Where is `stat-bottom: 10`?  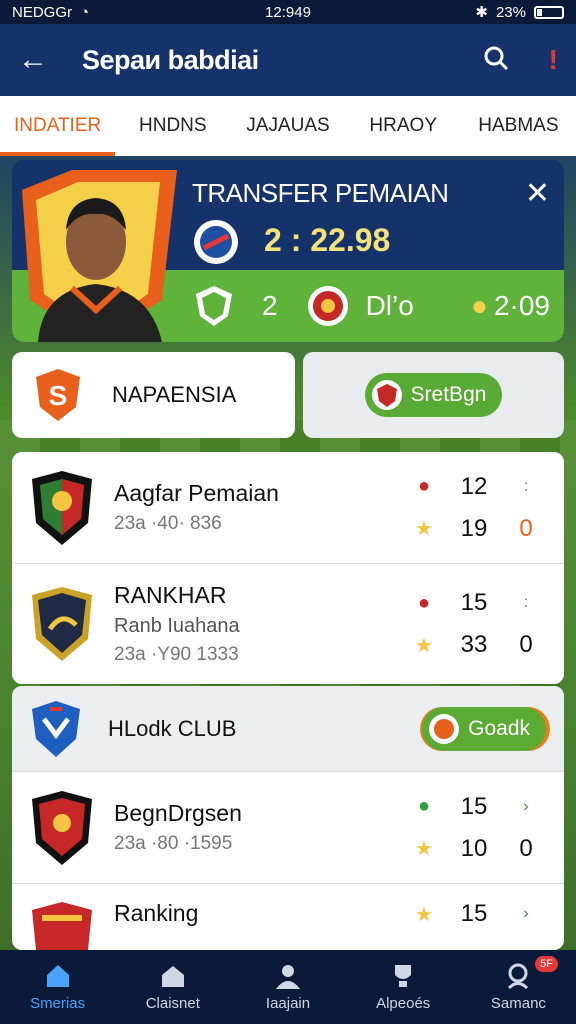 stat-bottom: 10 is located at coordinates (474, 848).